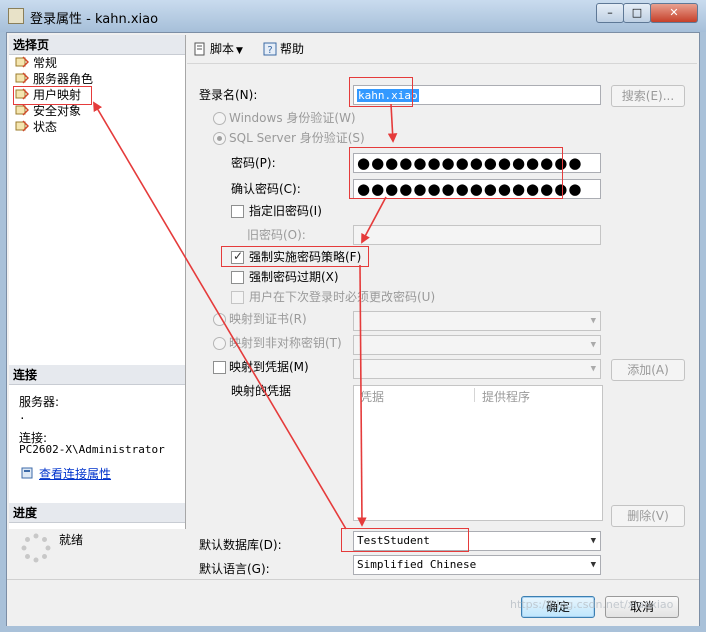 The width and height of the screenshot is (706, 632). What do you see at coordinates (362, 395) in the screenshot?
I see `arrow-policy-to-default-db` at bounding box center [362, 395].